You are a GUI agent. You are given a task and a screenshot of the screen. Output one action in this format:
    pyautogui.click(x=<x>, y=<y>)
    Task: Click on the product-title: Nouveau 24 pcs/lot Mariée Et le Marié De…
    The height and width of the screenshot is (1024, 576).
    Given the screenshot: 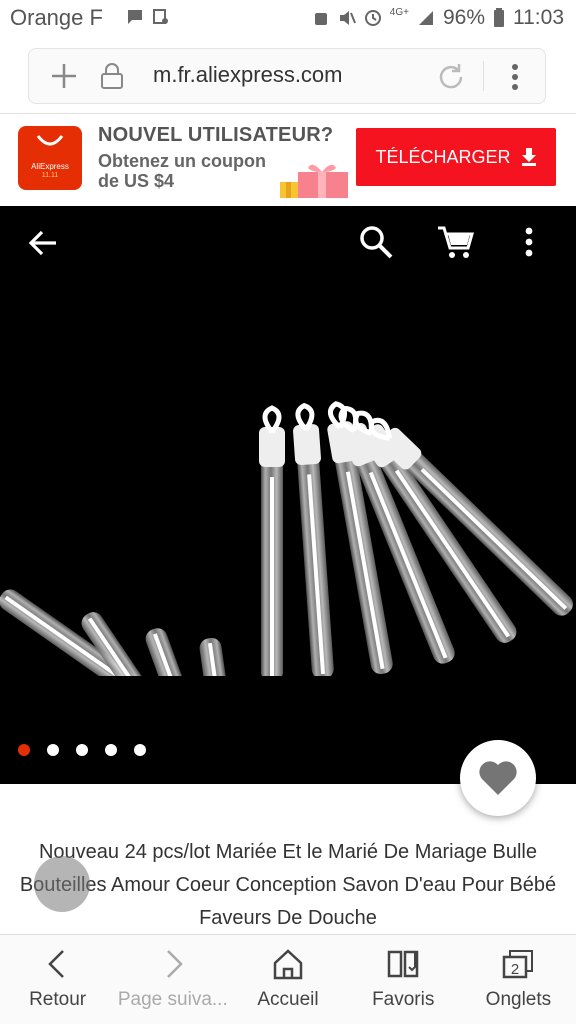 What is the action you would take?
    pyautogui.click(x=288, y=885)
    